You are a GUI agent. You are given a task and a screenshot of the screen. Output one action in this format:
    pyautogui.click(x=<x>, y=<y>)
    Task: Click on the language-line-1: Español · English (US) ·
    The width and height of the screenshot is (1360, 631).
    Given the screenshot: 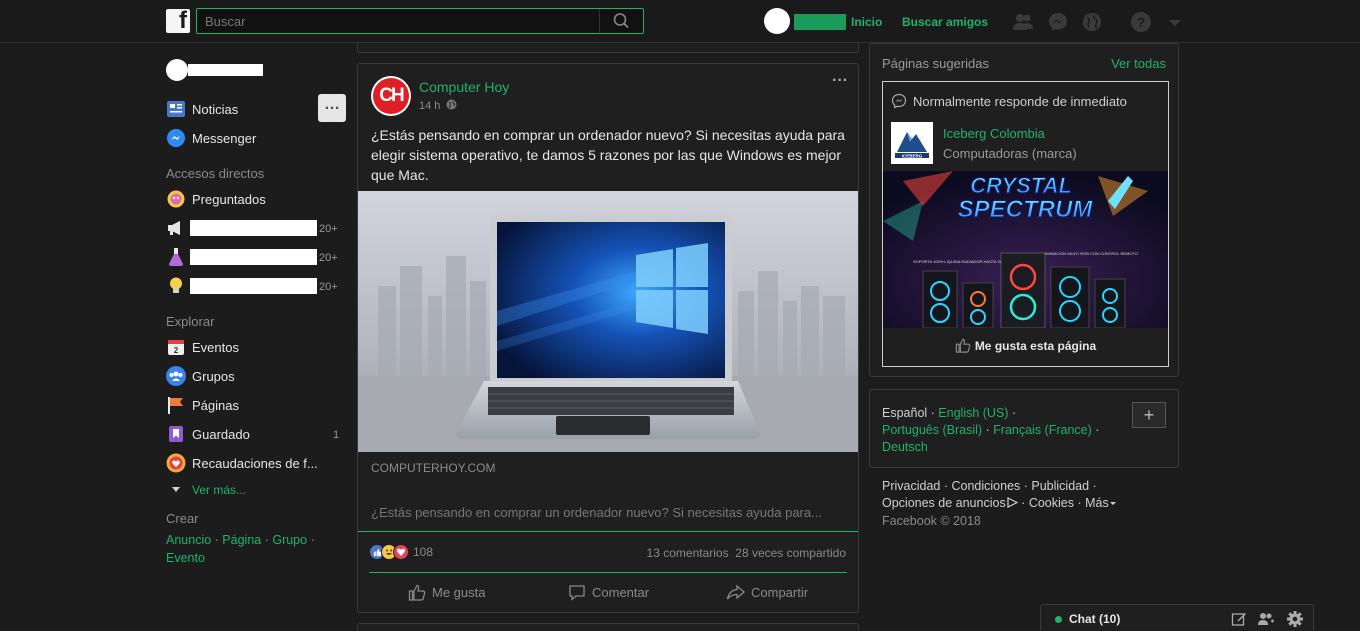 What is the action you would take?
    pyautogui.click(x=949, y=413)
    